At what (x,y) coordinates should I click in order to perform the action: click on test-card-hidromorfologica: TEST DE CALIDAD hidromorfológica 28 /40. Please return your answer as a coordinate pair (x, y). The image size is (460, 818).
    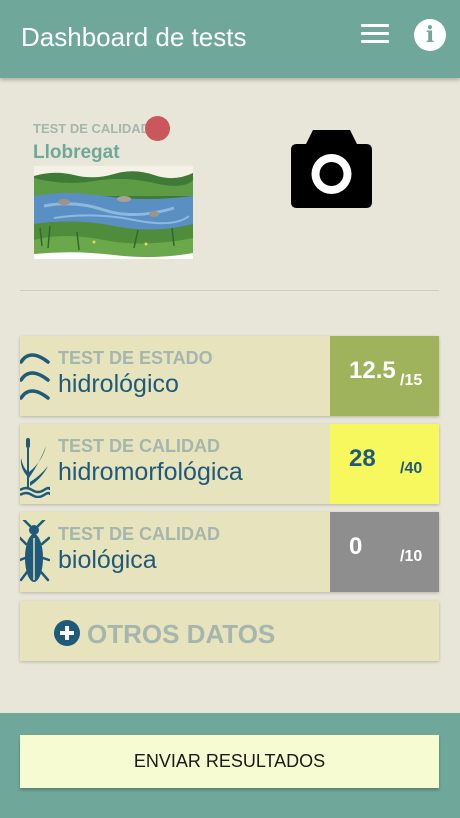
    Looking at the image, I should click on (229, 464).